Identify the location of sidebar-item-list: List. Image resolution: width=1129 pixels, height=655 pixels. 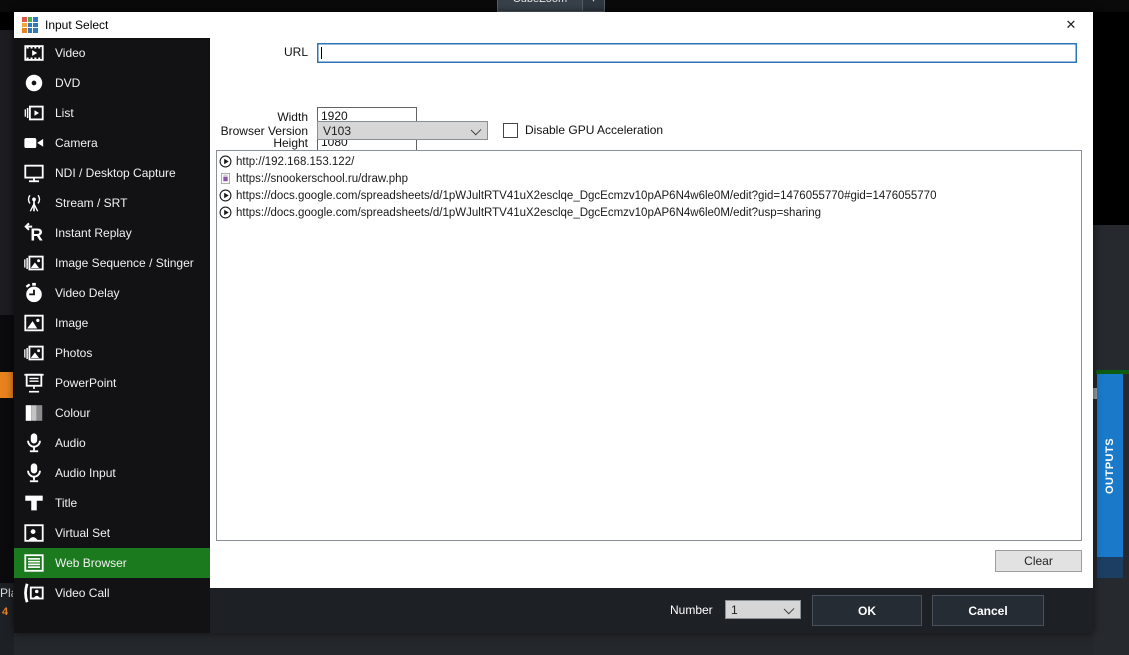
(112, 113).